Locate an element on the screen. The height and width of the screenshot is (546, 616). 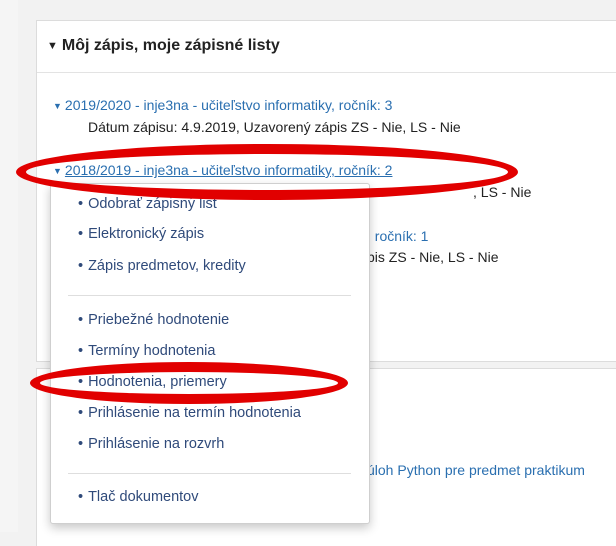
menu-item-label: Zápis predmetov, kredity is located at coordinates (167, 266).